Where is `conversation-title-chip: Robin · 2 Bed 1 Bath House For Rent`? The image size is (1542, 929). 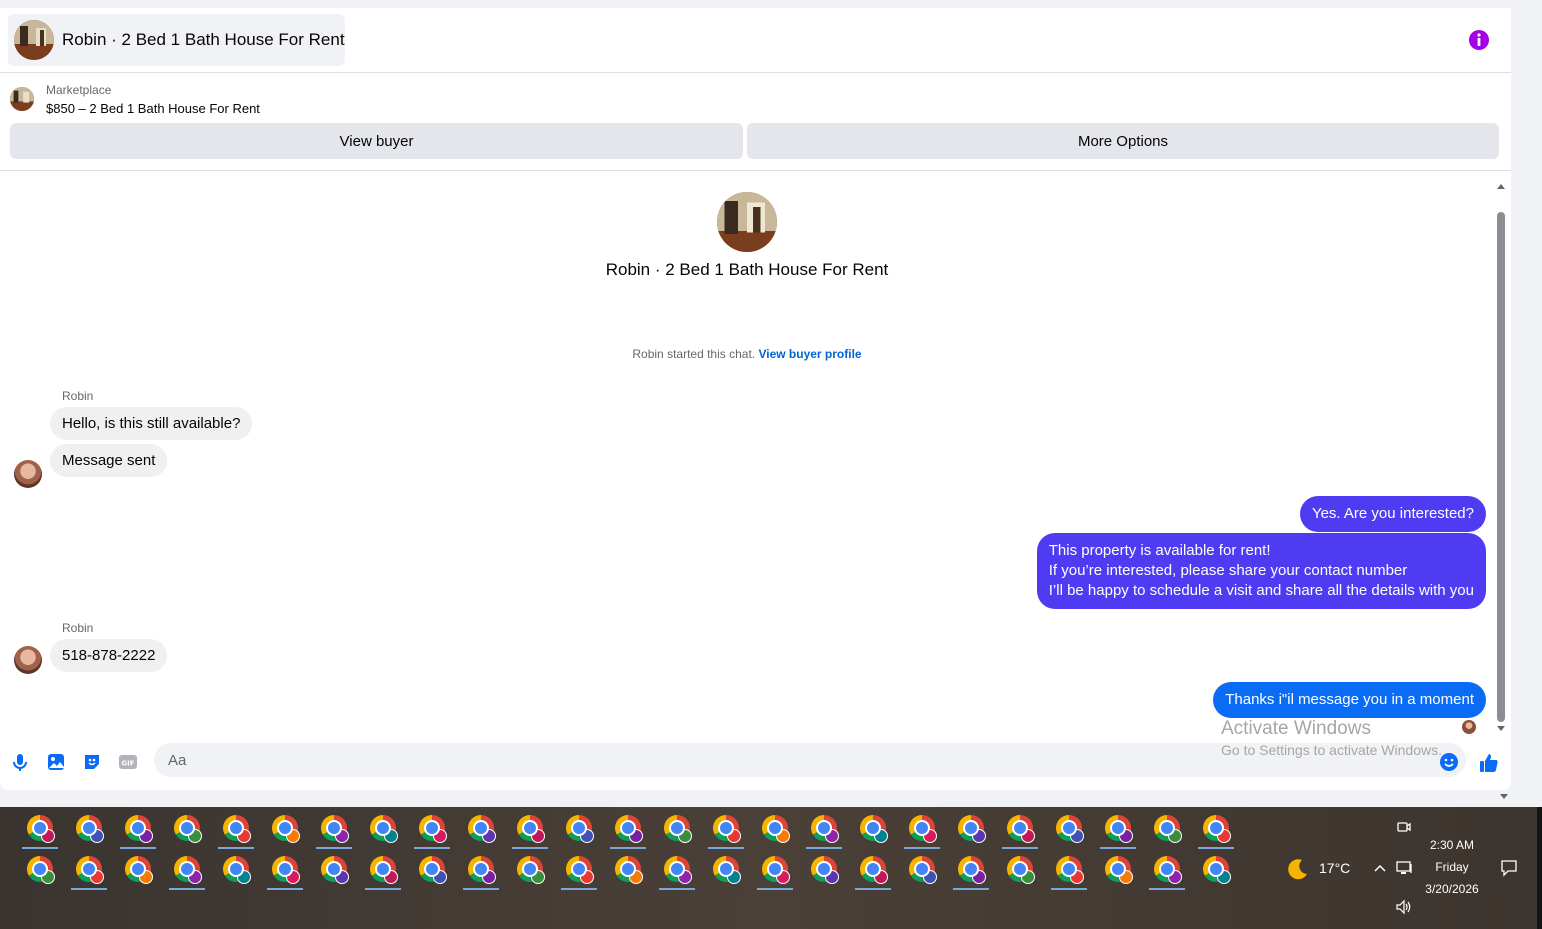
conversation-title-chip: Robin · 2 Bed 1 Bath House For Rent is located at coordinates (176, 40).